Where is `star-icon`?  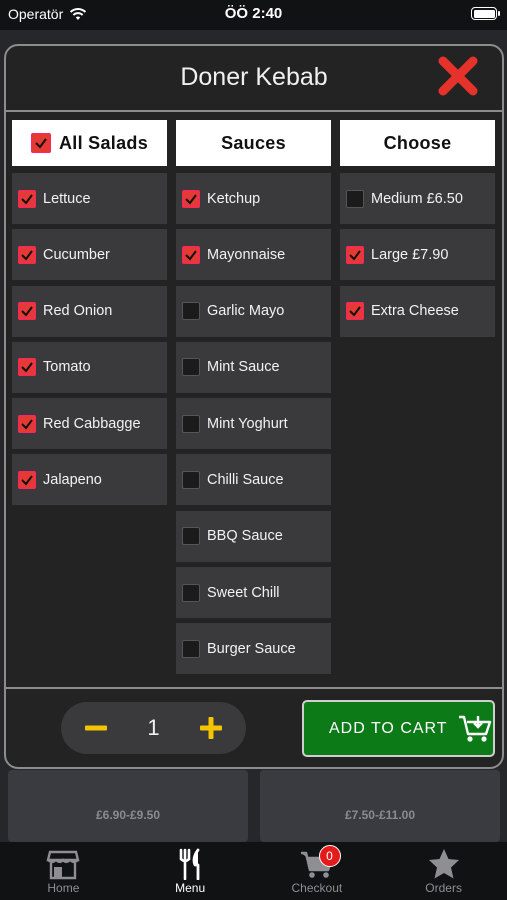
star-icon is located at coordinates (443, 864).